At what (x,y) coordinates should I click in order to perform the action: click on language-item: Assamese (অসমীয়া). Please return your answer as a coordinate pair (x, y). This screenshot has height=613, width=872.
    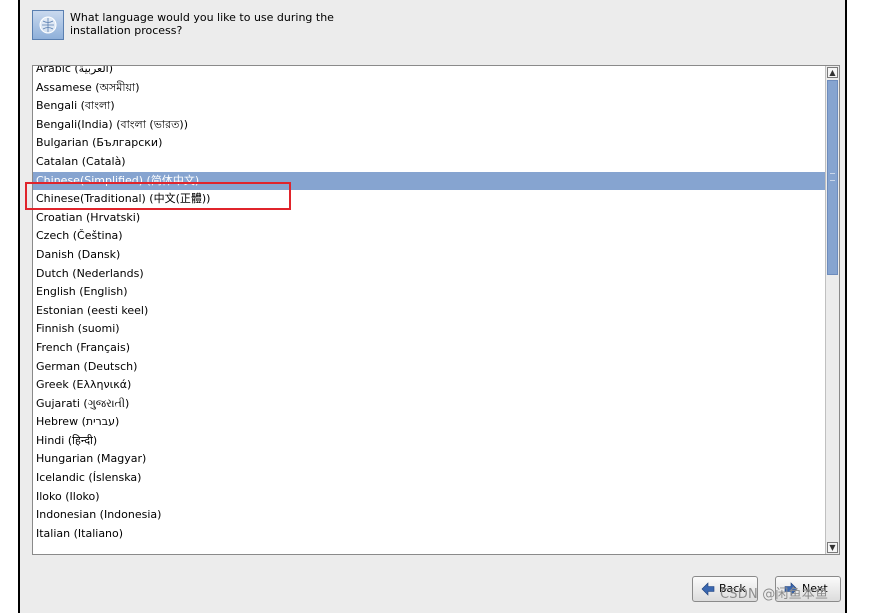
    Looking at the image, I should click on (429, 88).